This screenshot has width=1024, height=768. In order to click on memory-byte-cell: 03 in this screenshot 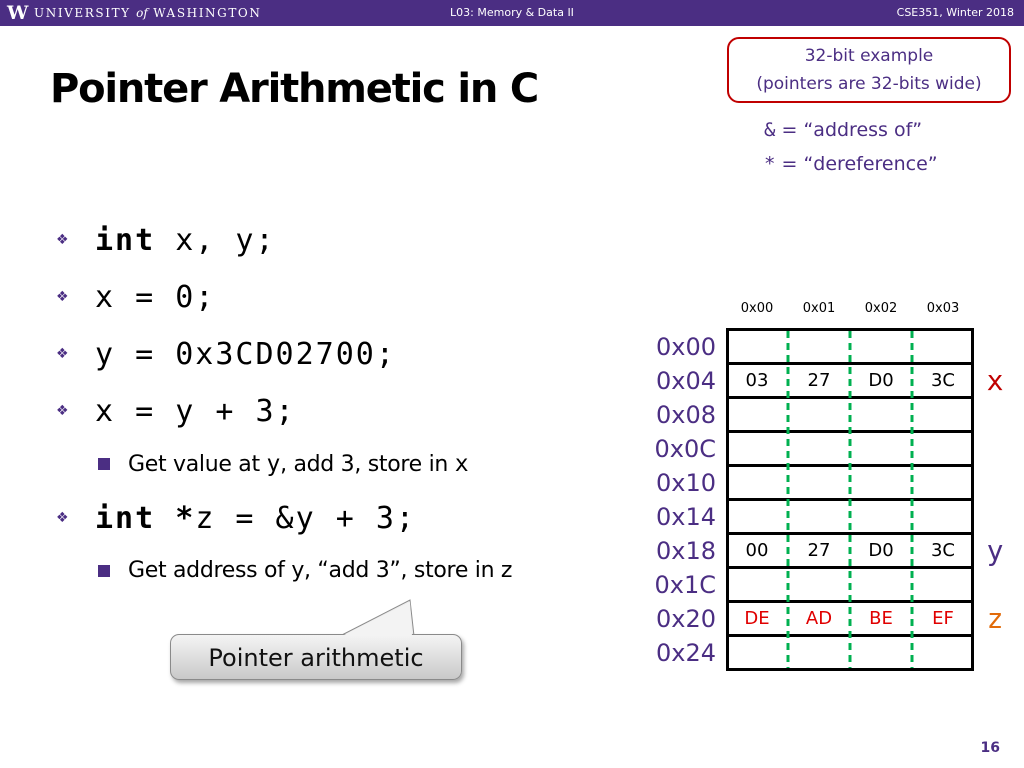, I will do `click(757, 380)`.